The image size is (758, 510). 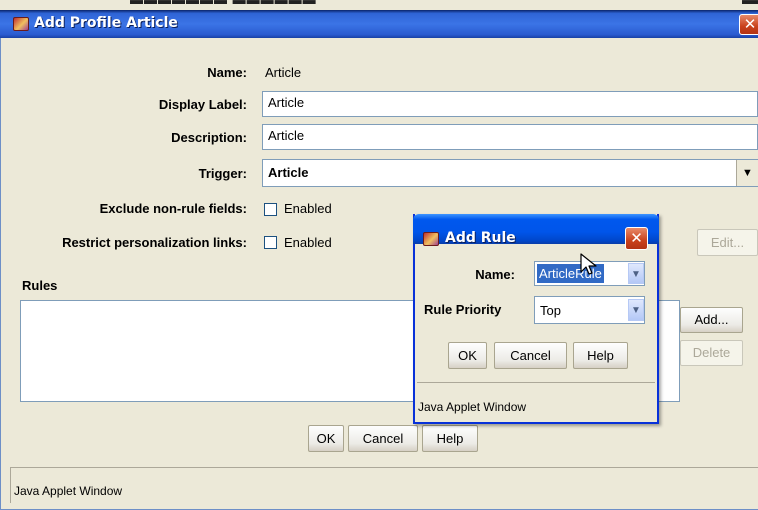 I want to click on rule-close-button: ✕, so click(x=636, y=238).